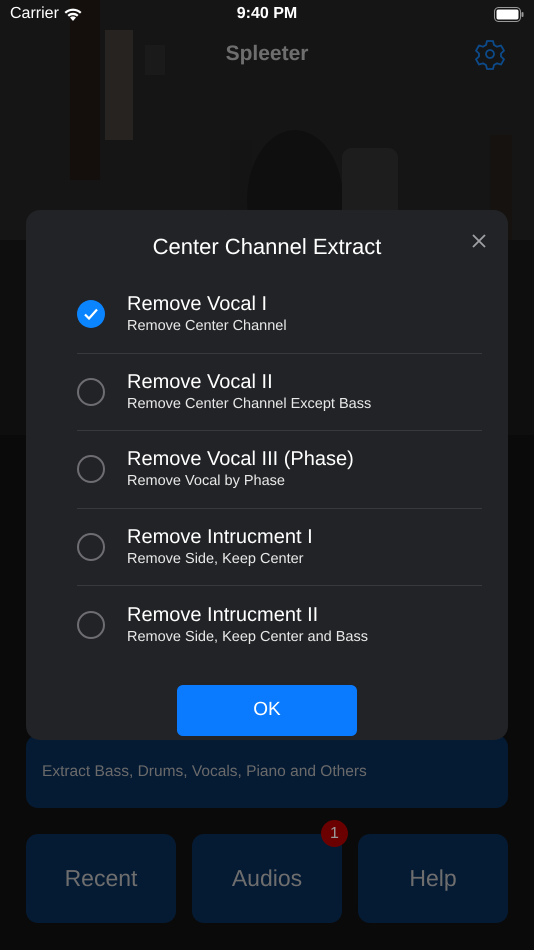  Describe the element at coordinates (72, 14) in the screenshot. I see `wifi-icon` at that location.